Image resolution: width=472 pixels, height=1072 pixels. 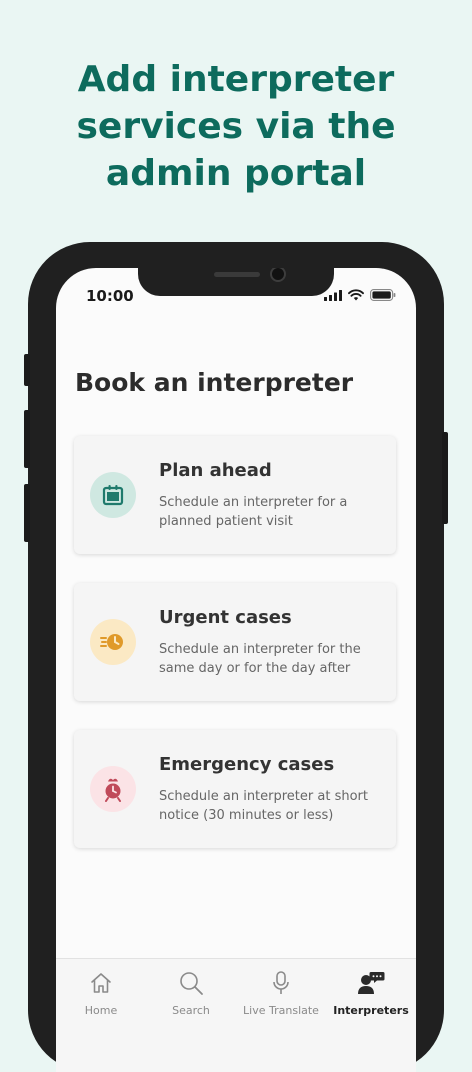 What do you see at coordinates (113, 495) in the screenshot?
I see `calendar-icon` at bounding box center [113, 495].